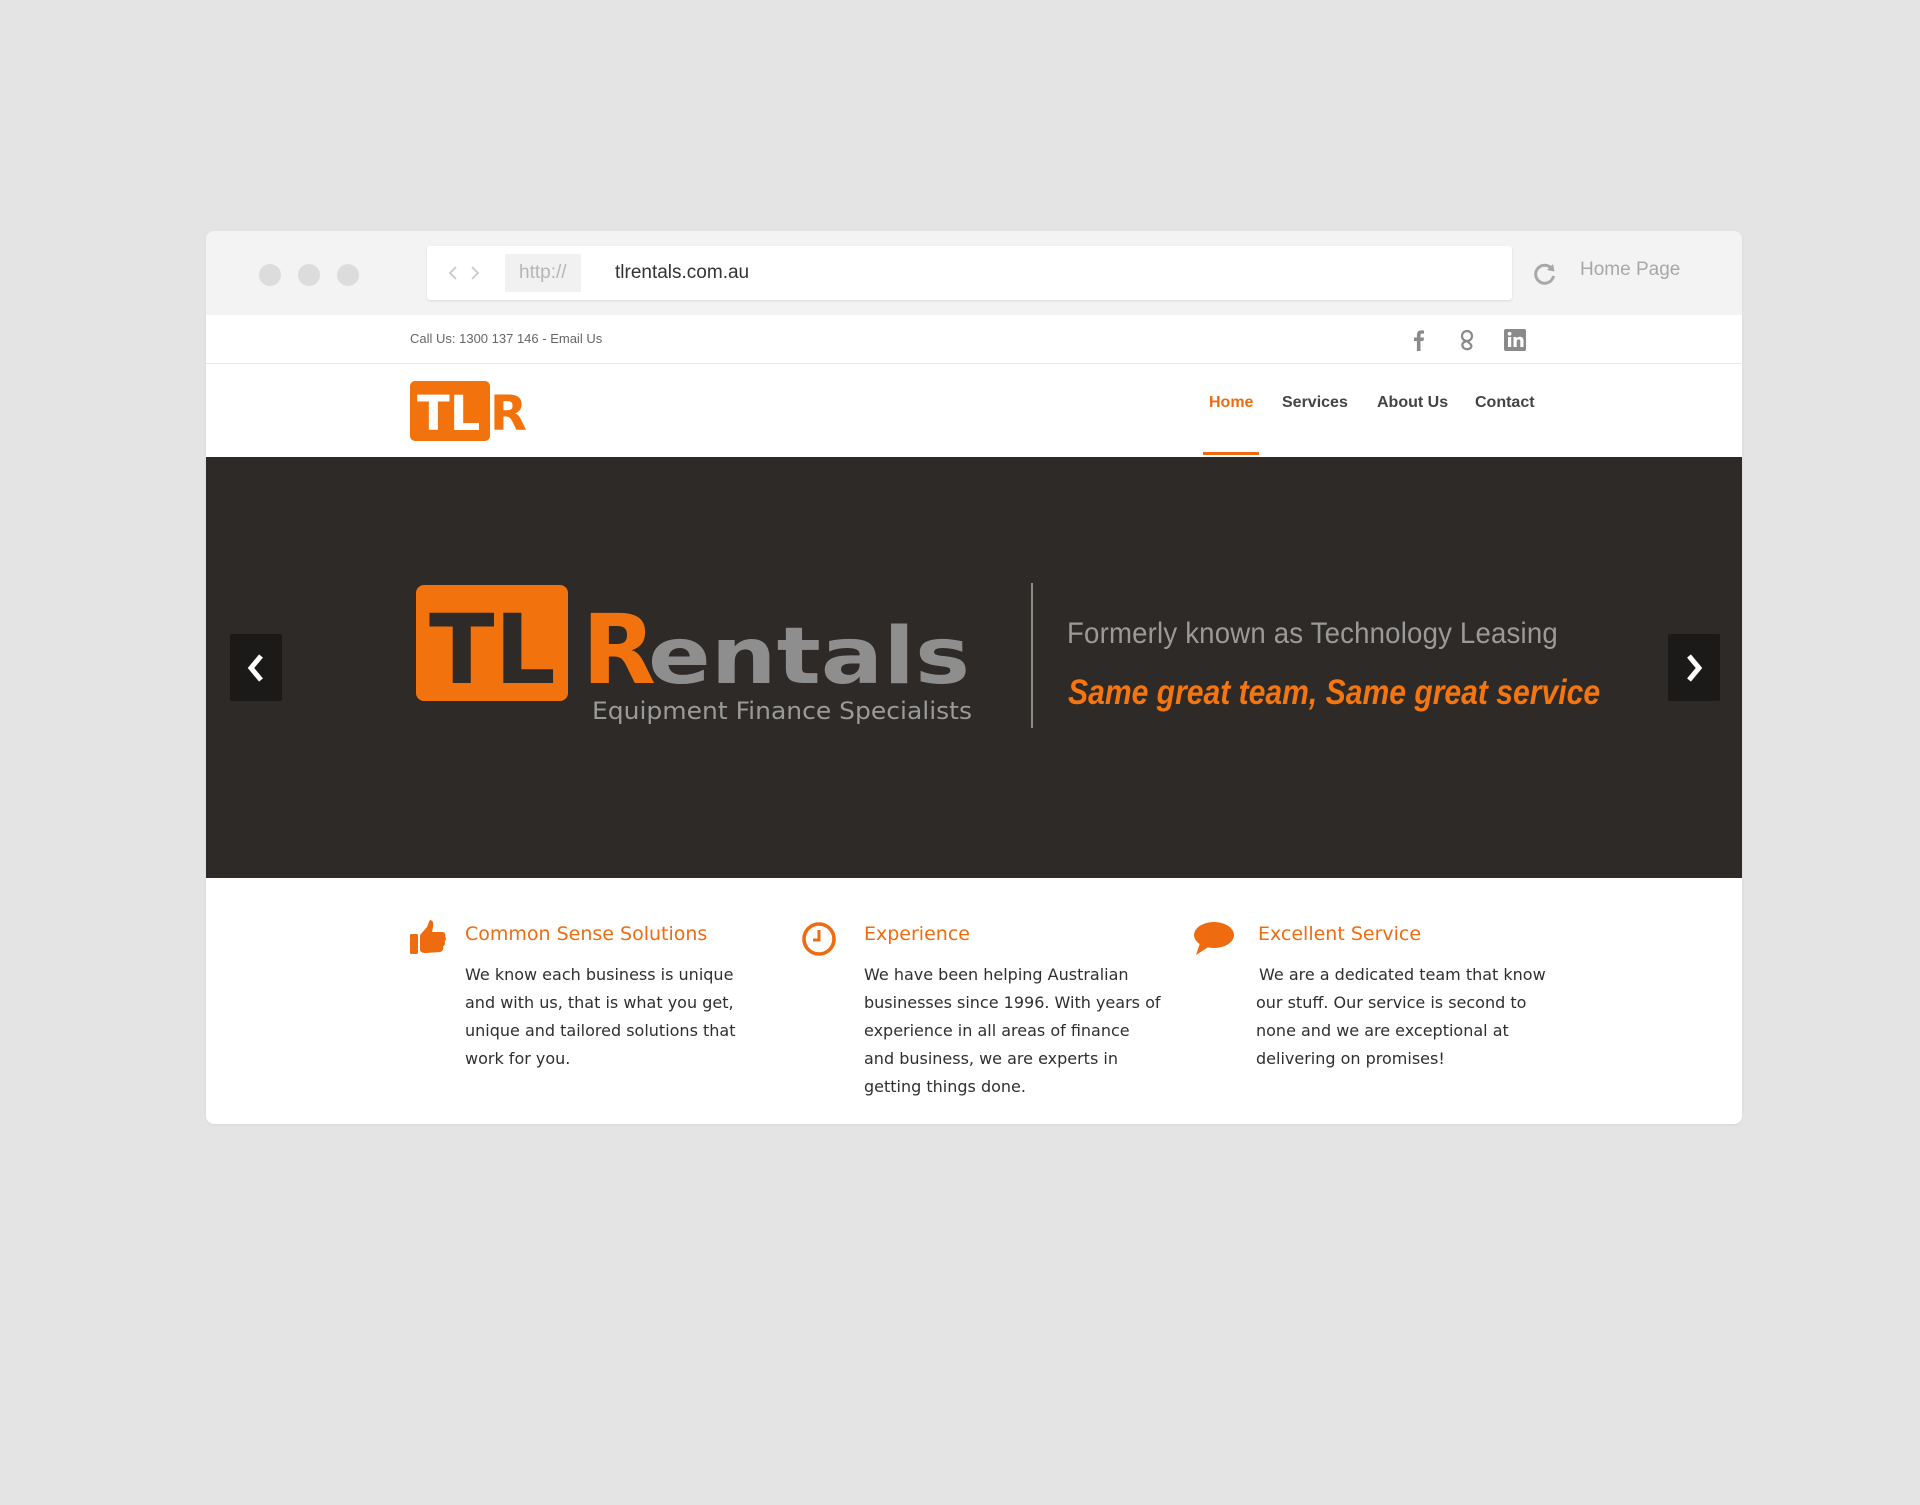 The height and width of the screenshot is (1505, 1920). What do you see at coordinates (1412, 403) in the screenshot?
I see `nav-about-us: About Us` at bounding box center [1412, 403].